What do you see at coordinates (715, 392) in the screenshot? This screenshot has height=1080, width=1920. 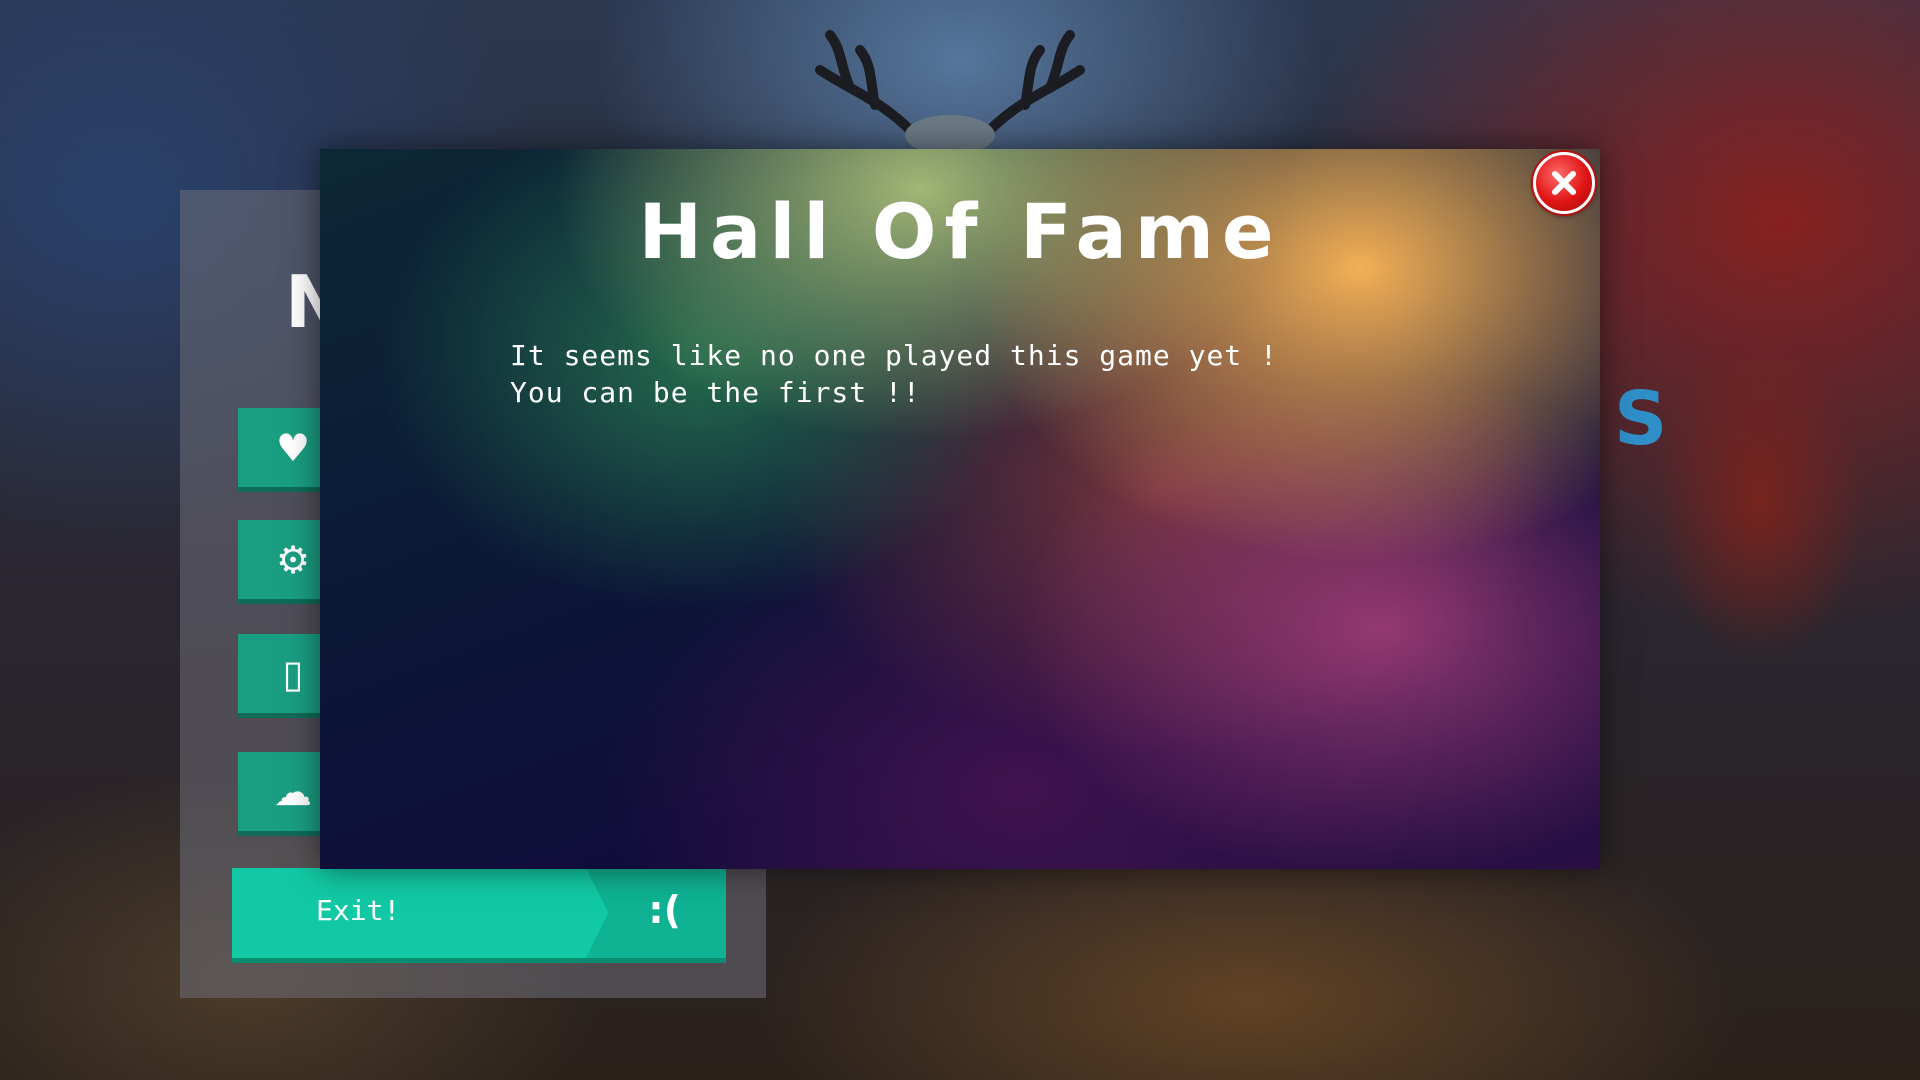 I see `message-line-2: You can be the first !!` at bounding box center [715, 392].